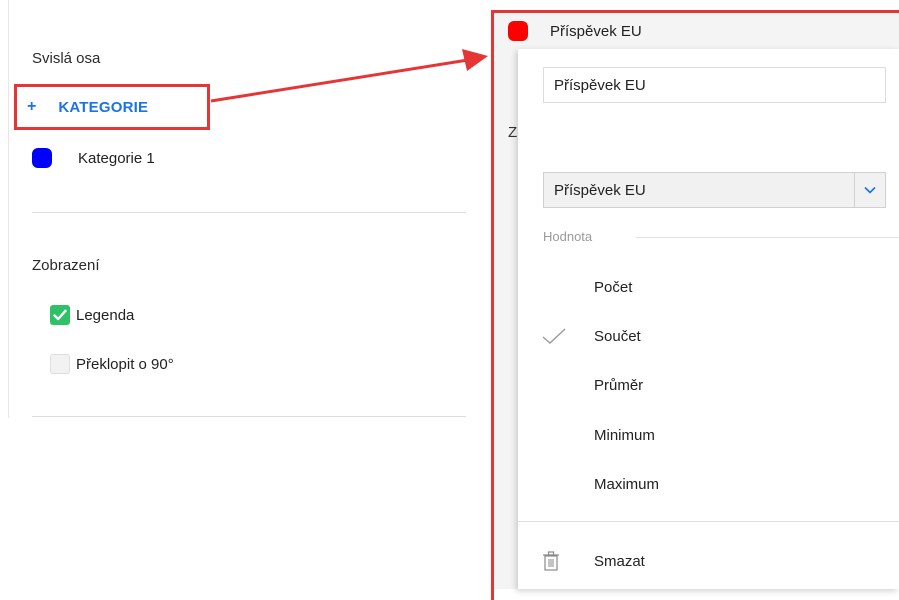 This screenshot has width=899, height=600. I want to click on rotate-checkbox-row: Překlopit o 90°, so click(112, 364).